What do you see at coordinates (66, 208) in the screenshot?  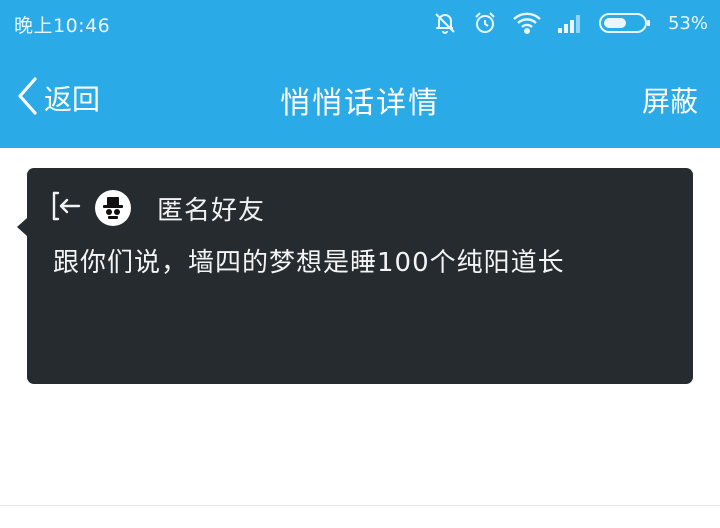 I see `exit-arrow-icon` at bounding box center [66, 208].